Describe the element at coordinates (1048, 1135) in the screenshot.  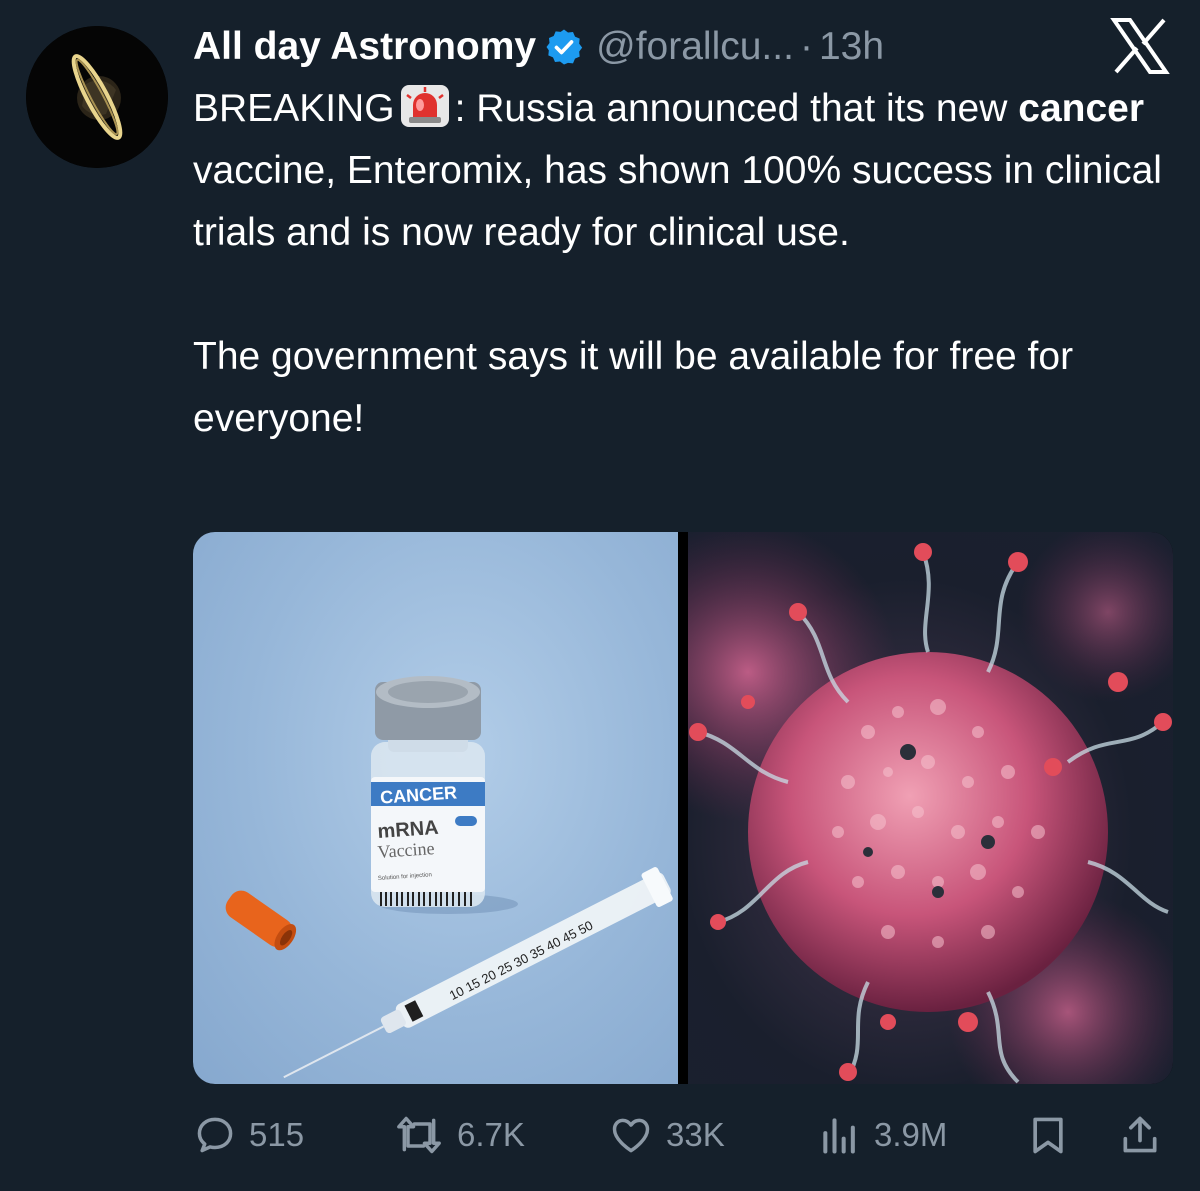
I see `bookmark-icon` at that location.